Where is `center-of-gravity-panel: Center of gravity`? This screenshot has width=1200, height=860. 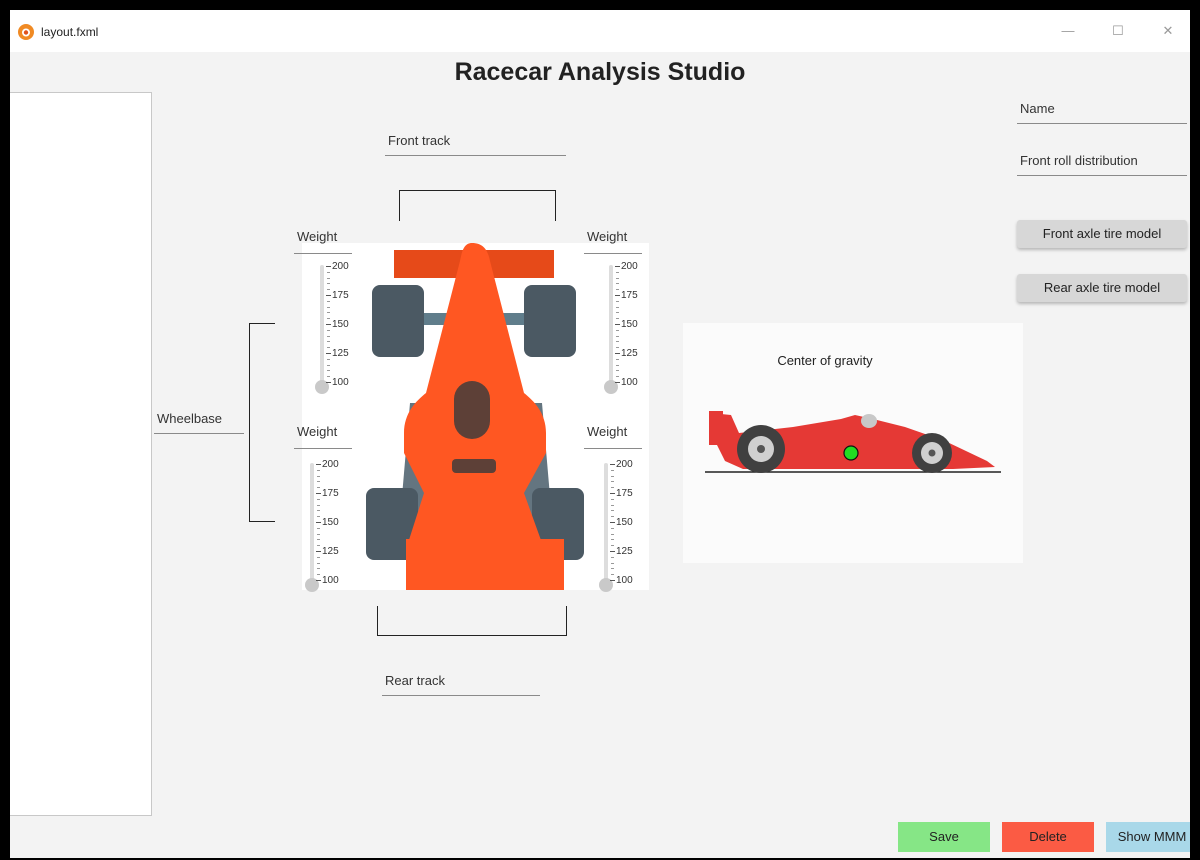 center-of-gravity-panel: Center of gravity is located at coordinates (853, 443).